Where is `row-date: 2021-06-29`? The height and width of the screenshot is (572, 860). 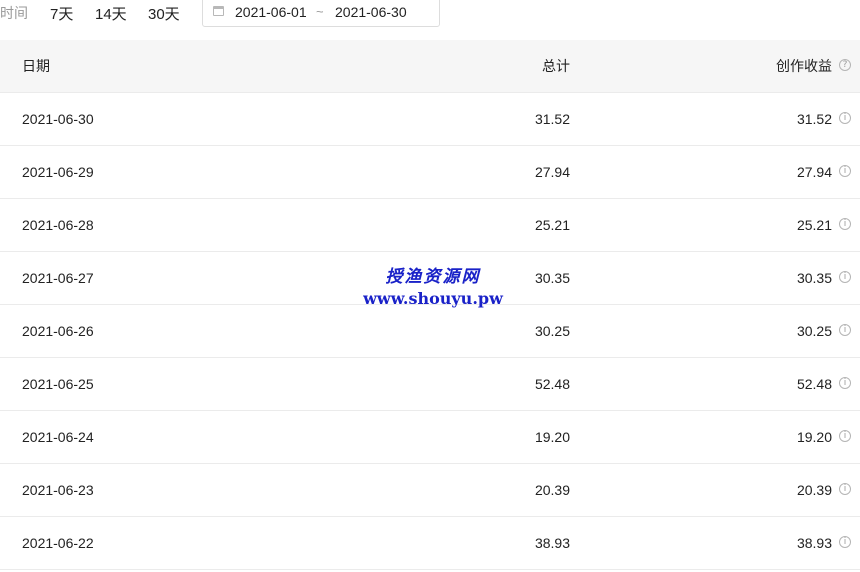 row-date: 2021-06-29 is located at coordinates (58, 172).